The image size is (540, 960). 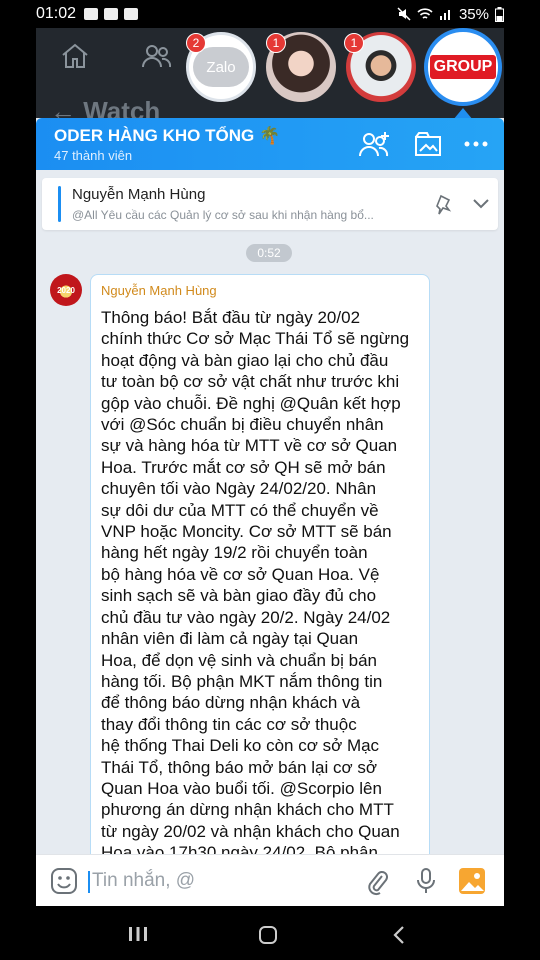 What do you see at coordinates (476, 144) in the screenshot?
I see `more-icon` at bounding box center [476, 144].